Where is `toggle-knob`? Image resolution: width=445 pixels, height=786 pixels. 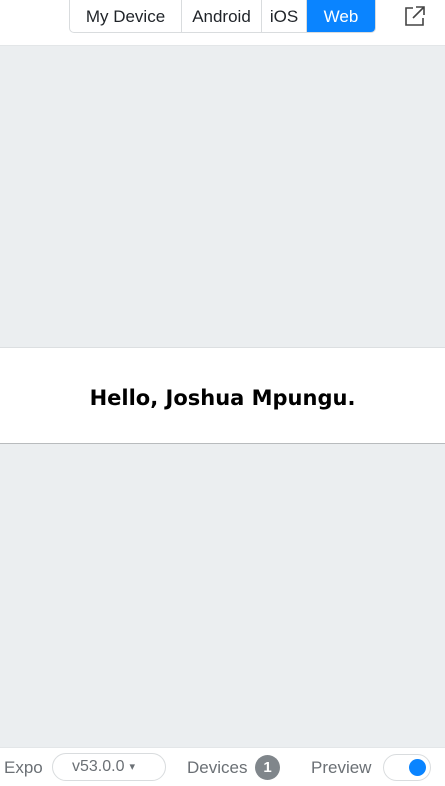 toggle-knob is located at coordinates (417, 767).